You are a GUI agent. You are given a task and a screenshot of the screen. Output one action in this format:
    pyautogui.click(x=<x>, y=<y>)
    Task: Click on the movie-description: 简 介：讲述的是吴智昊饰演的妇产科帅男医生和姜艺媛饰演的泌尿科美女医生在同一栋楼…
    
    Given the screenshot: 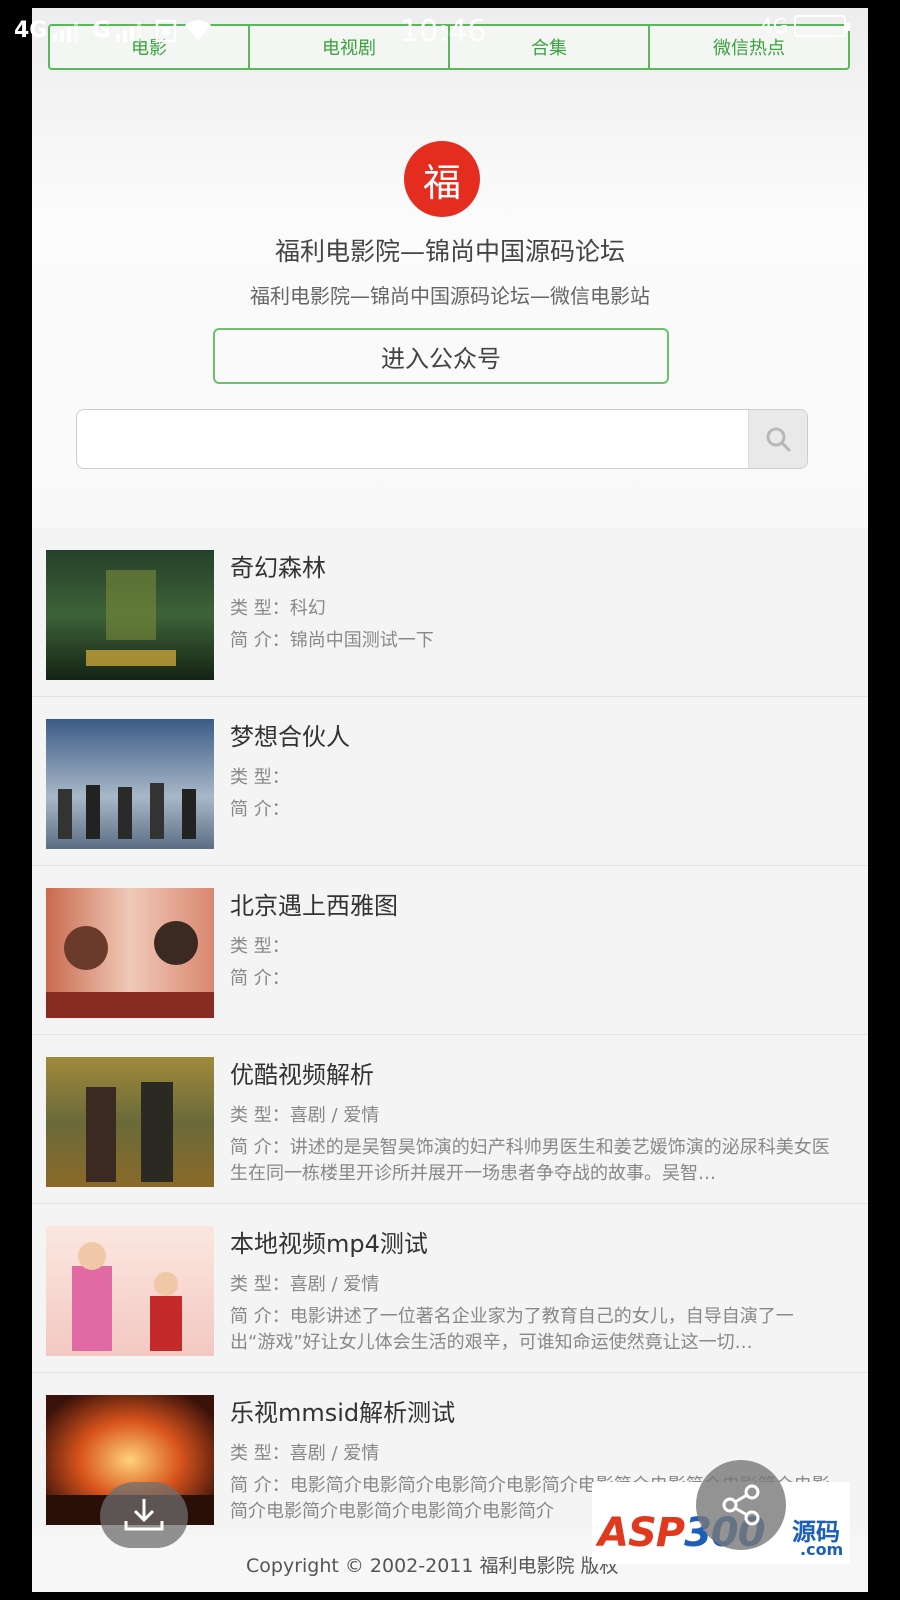 What is the action you would take?
    pyautogui.click(x=530, y=1160)
    